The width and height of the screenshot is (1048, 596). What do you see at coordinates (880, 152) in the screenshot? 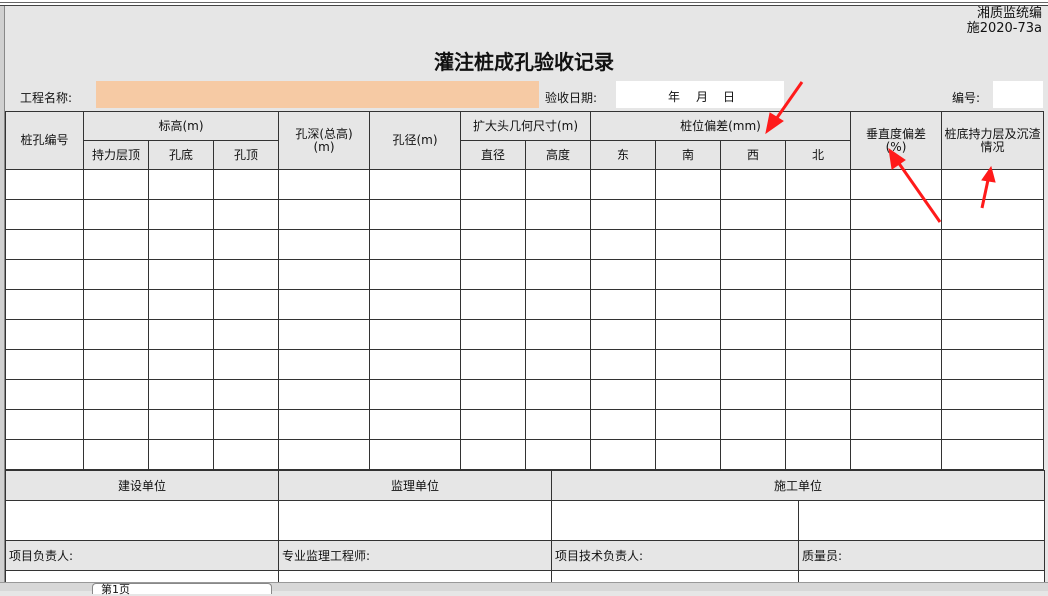
I see `annotation-arrows` at bounding box center [880, 152].